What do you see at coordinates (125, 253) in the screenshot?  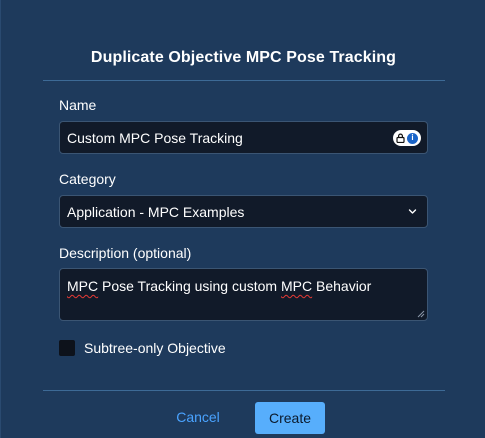 I see `description-label: Description (optional)` at bounding box center [125, 253].